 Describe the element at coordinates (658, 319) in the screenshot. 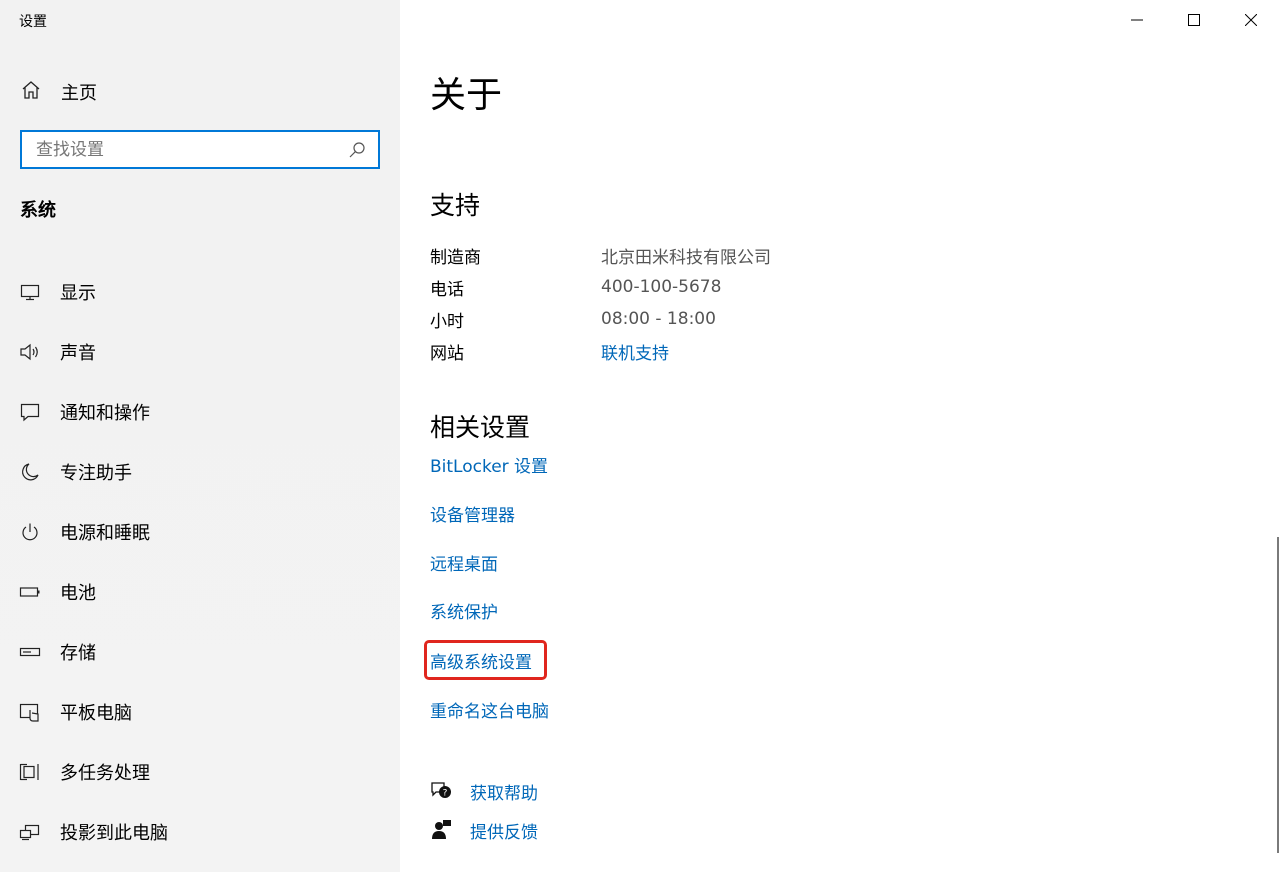

I see `support-value: 08:00 - 18:00` at that location.